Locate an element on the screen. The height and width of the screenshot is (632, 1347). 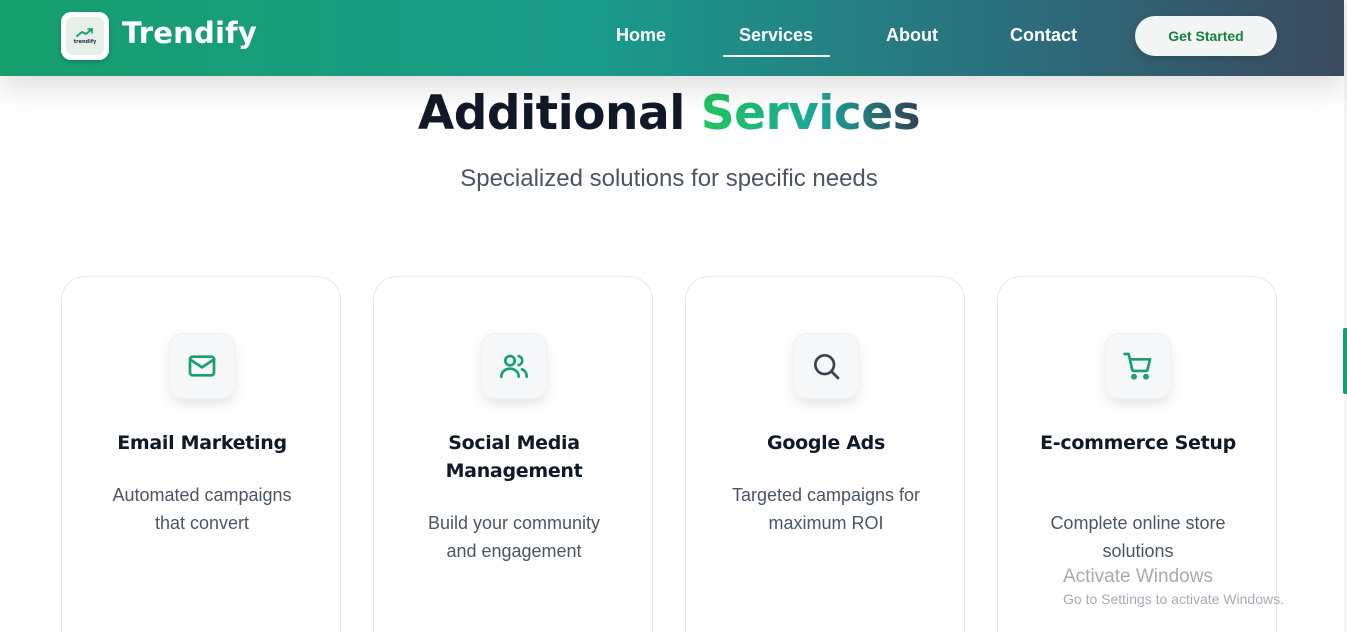
side-tab-handle is located at coordinates (1345, 361).